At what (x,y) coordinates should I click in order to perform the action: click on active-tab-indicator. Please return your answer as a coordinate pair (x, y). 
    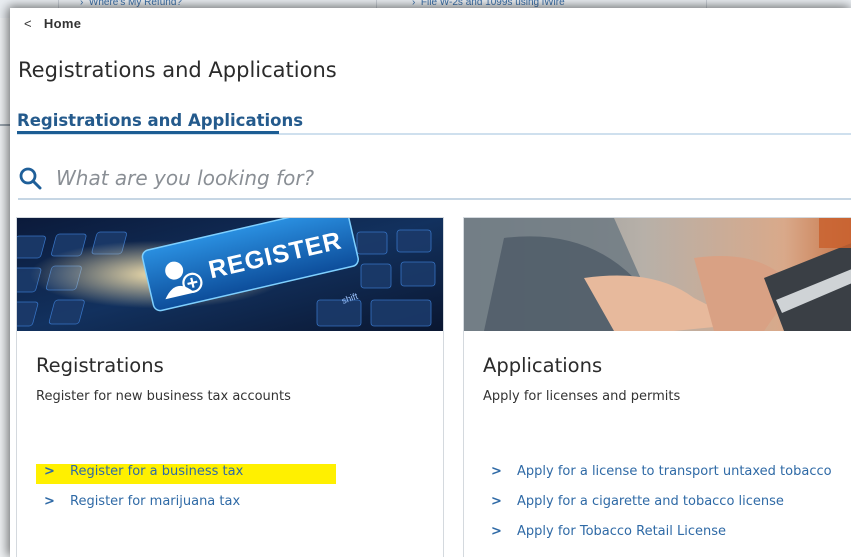
    Looking at the image, I should click on (148, 132).